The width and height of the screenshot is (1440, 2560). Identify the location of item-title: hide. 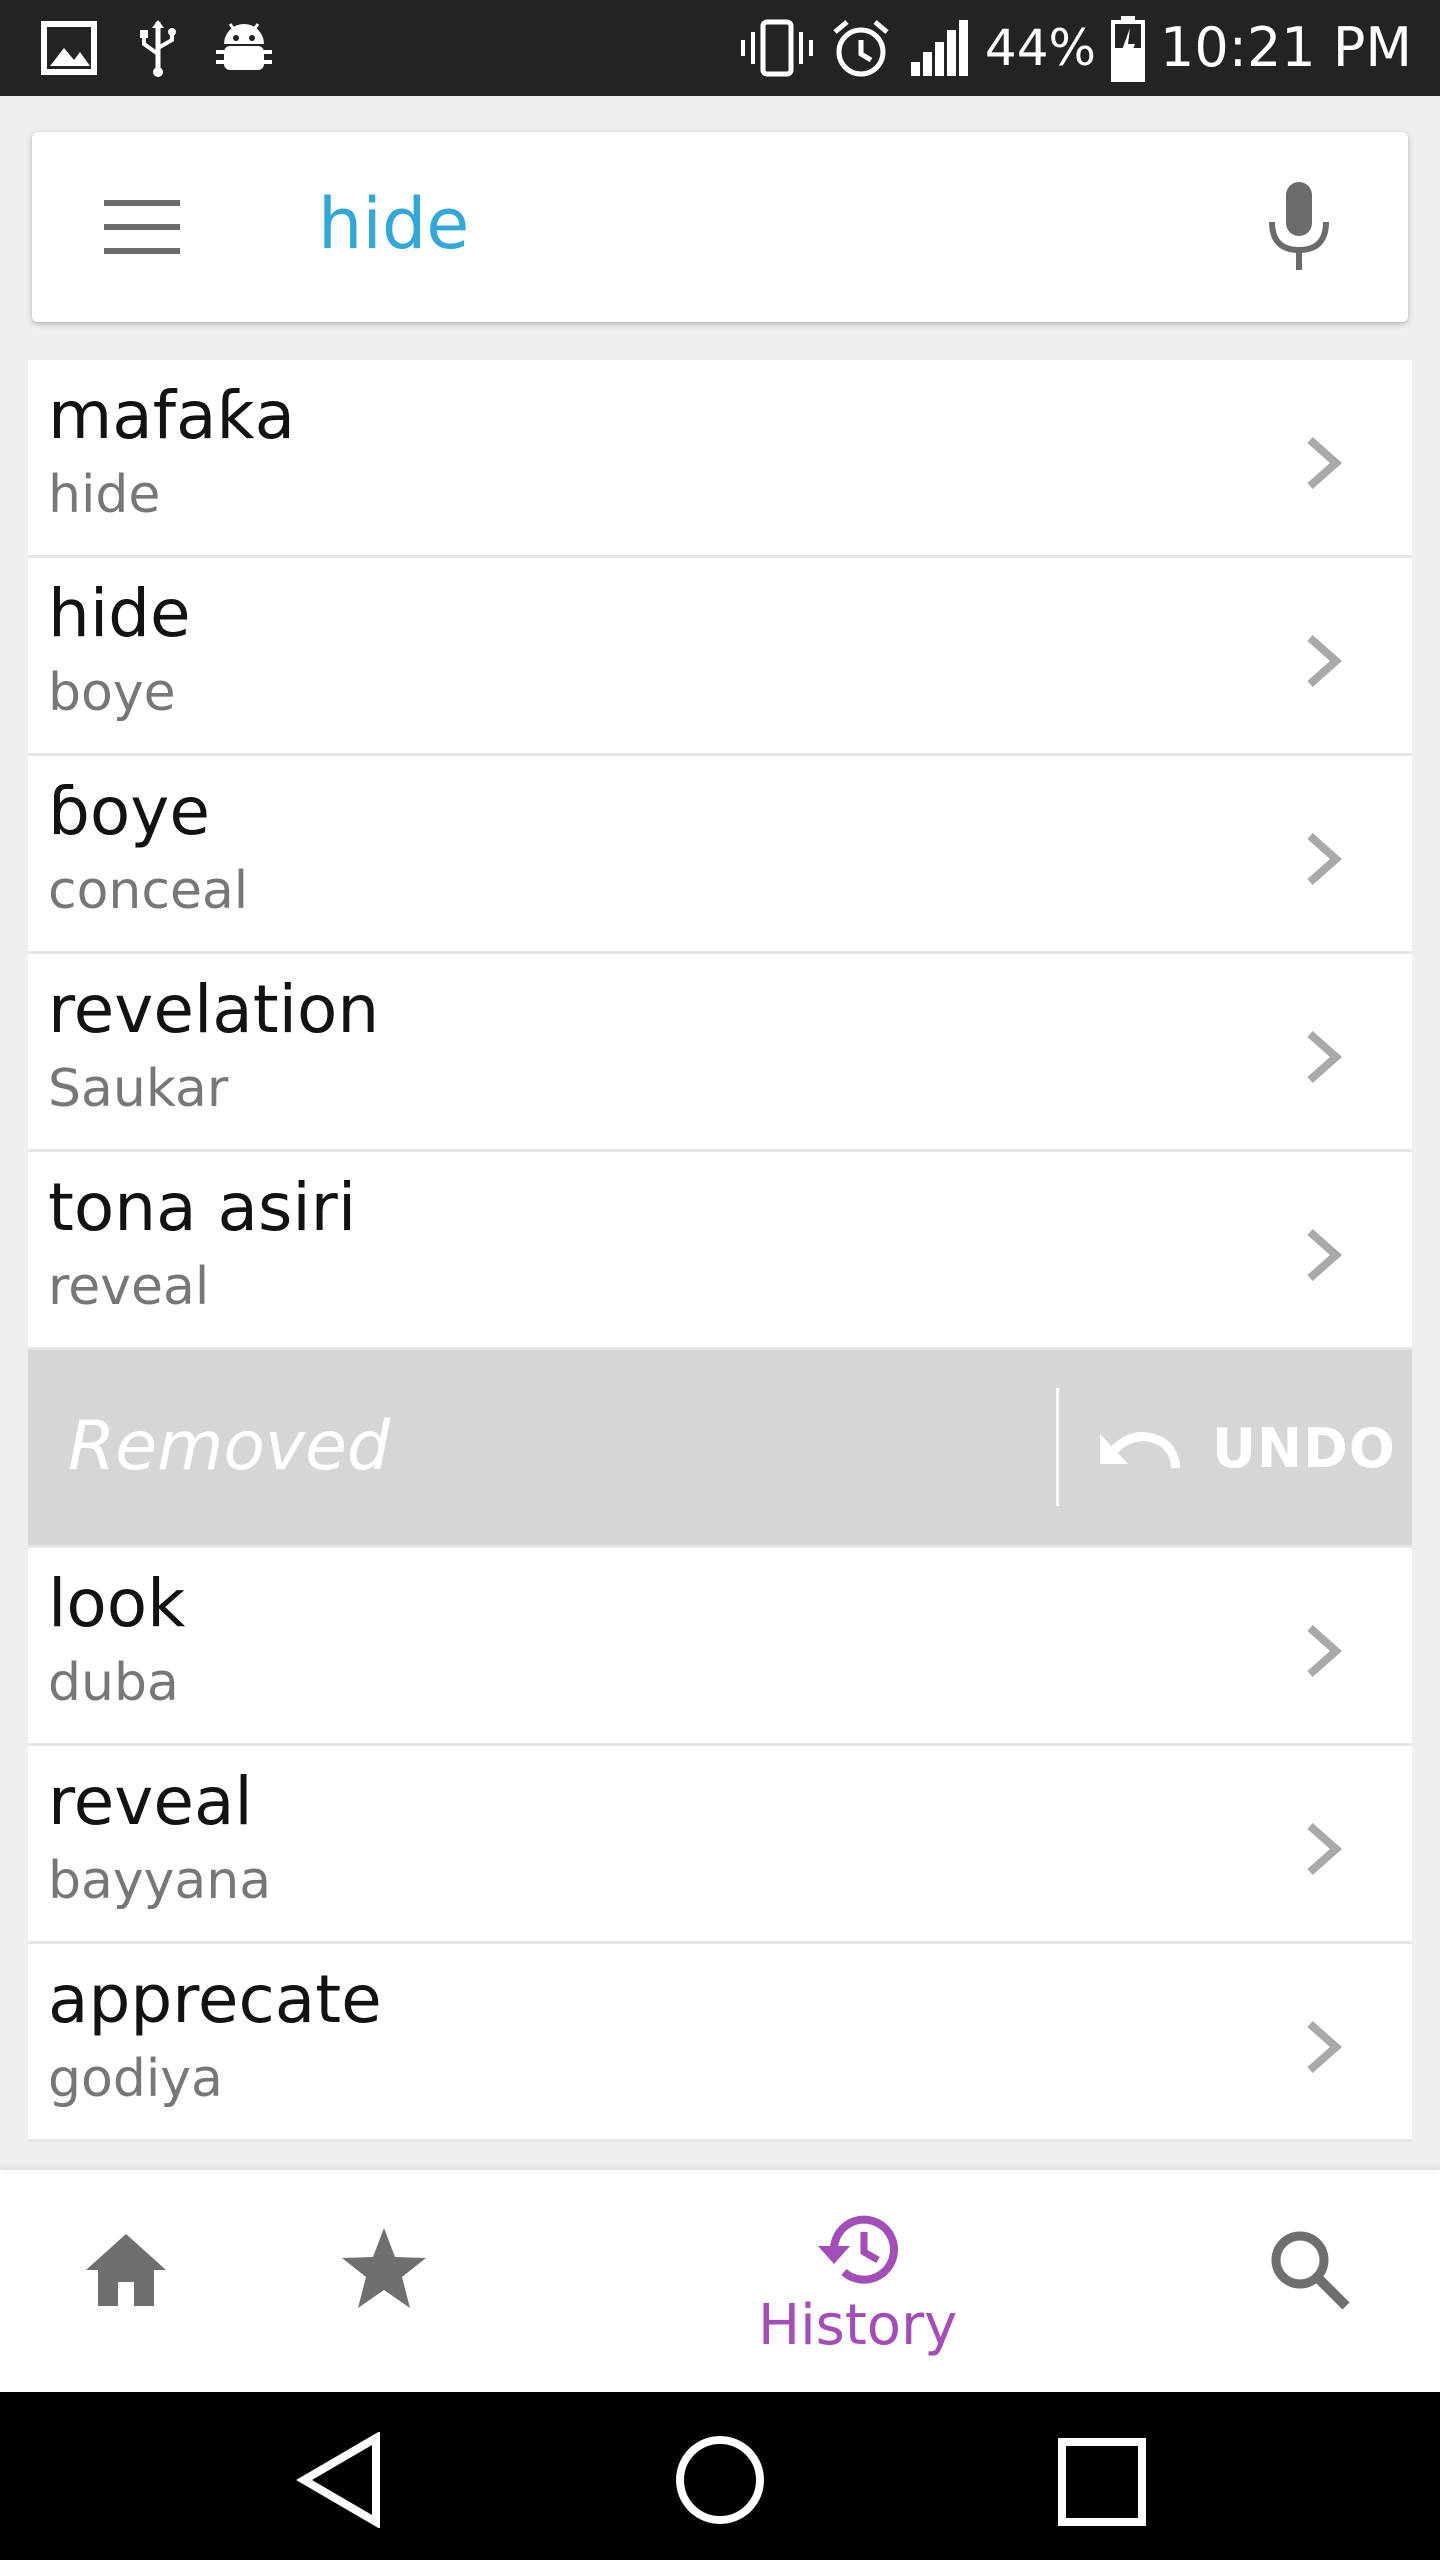
(119, 613).